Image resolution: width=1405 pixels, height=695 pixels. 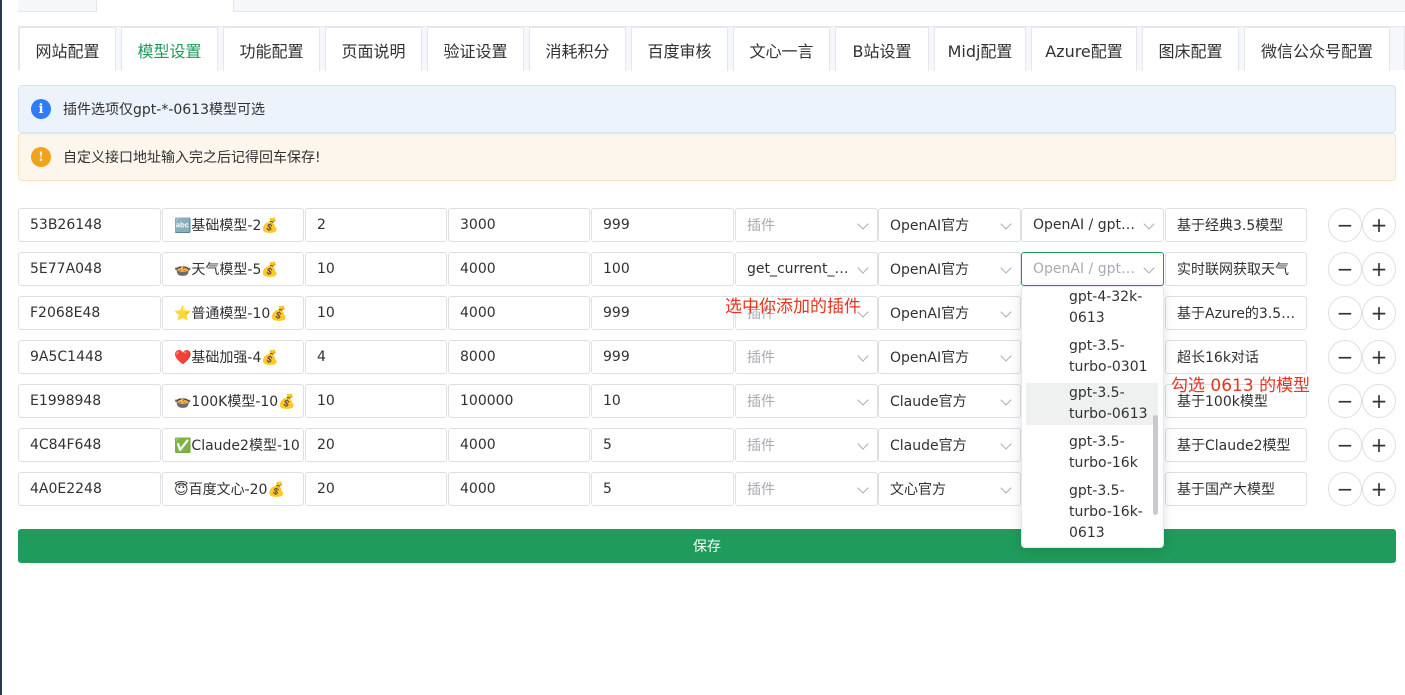 What do you see at coordinates (1236, 445) in the screenshot?
I see `description-field: 基于Claude2模型` at bounding box center [1236, 445].